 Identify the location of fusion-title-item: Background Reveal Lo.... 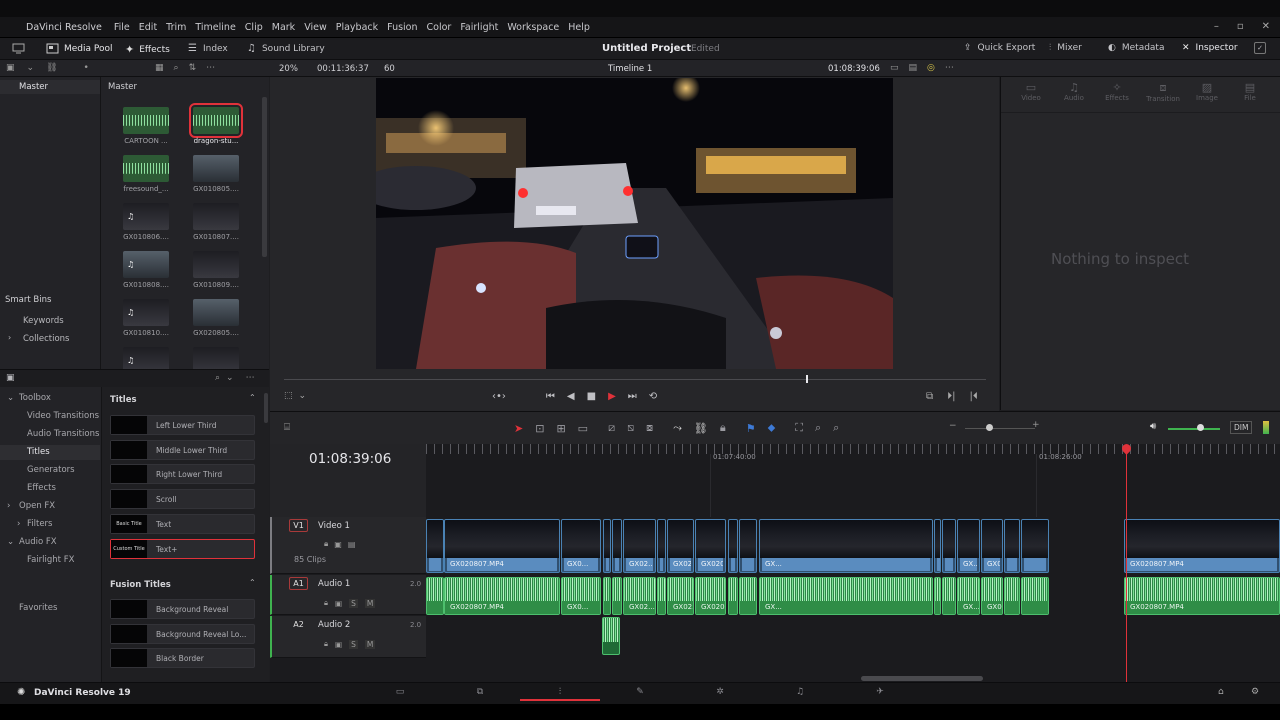
(182, 633).